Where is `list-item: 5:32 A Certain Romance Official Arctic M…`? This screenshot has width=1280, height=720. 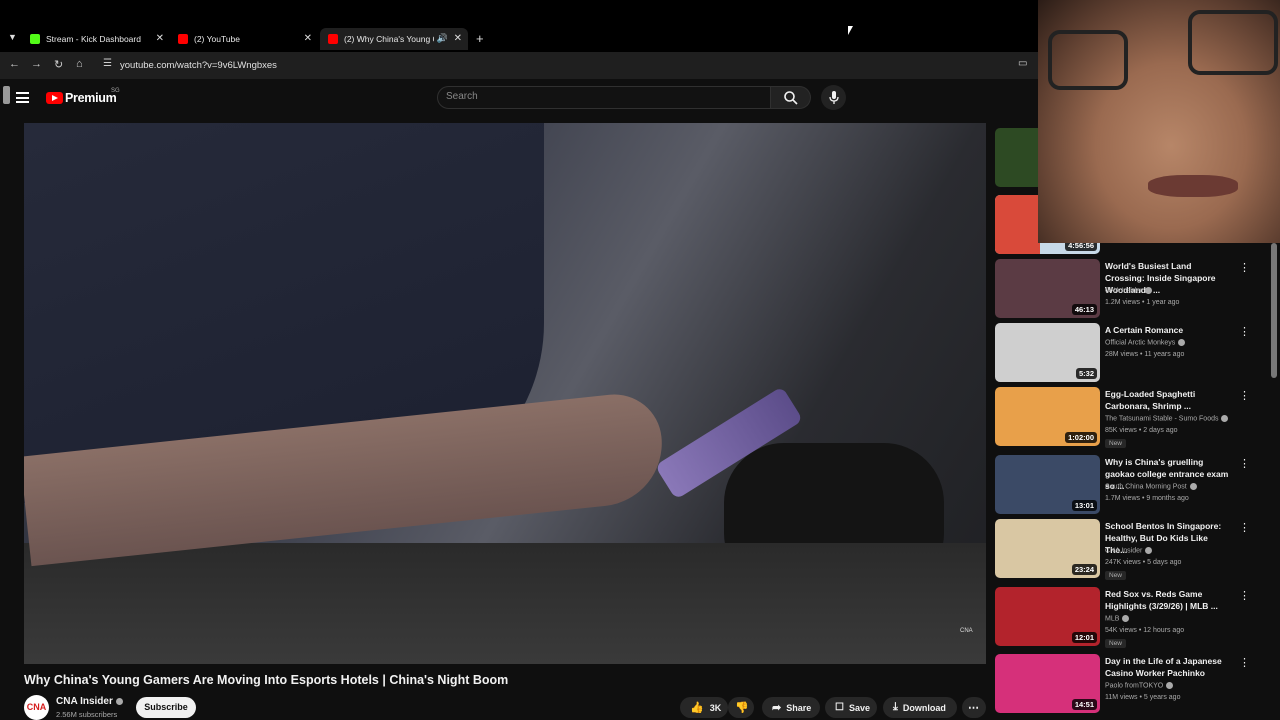 list-item: 5:32 A Certain Romance Official Arctic M… is located at coordinates (1125, 354).